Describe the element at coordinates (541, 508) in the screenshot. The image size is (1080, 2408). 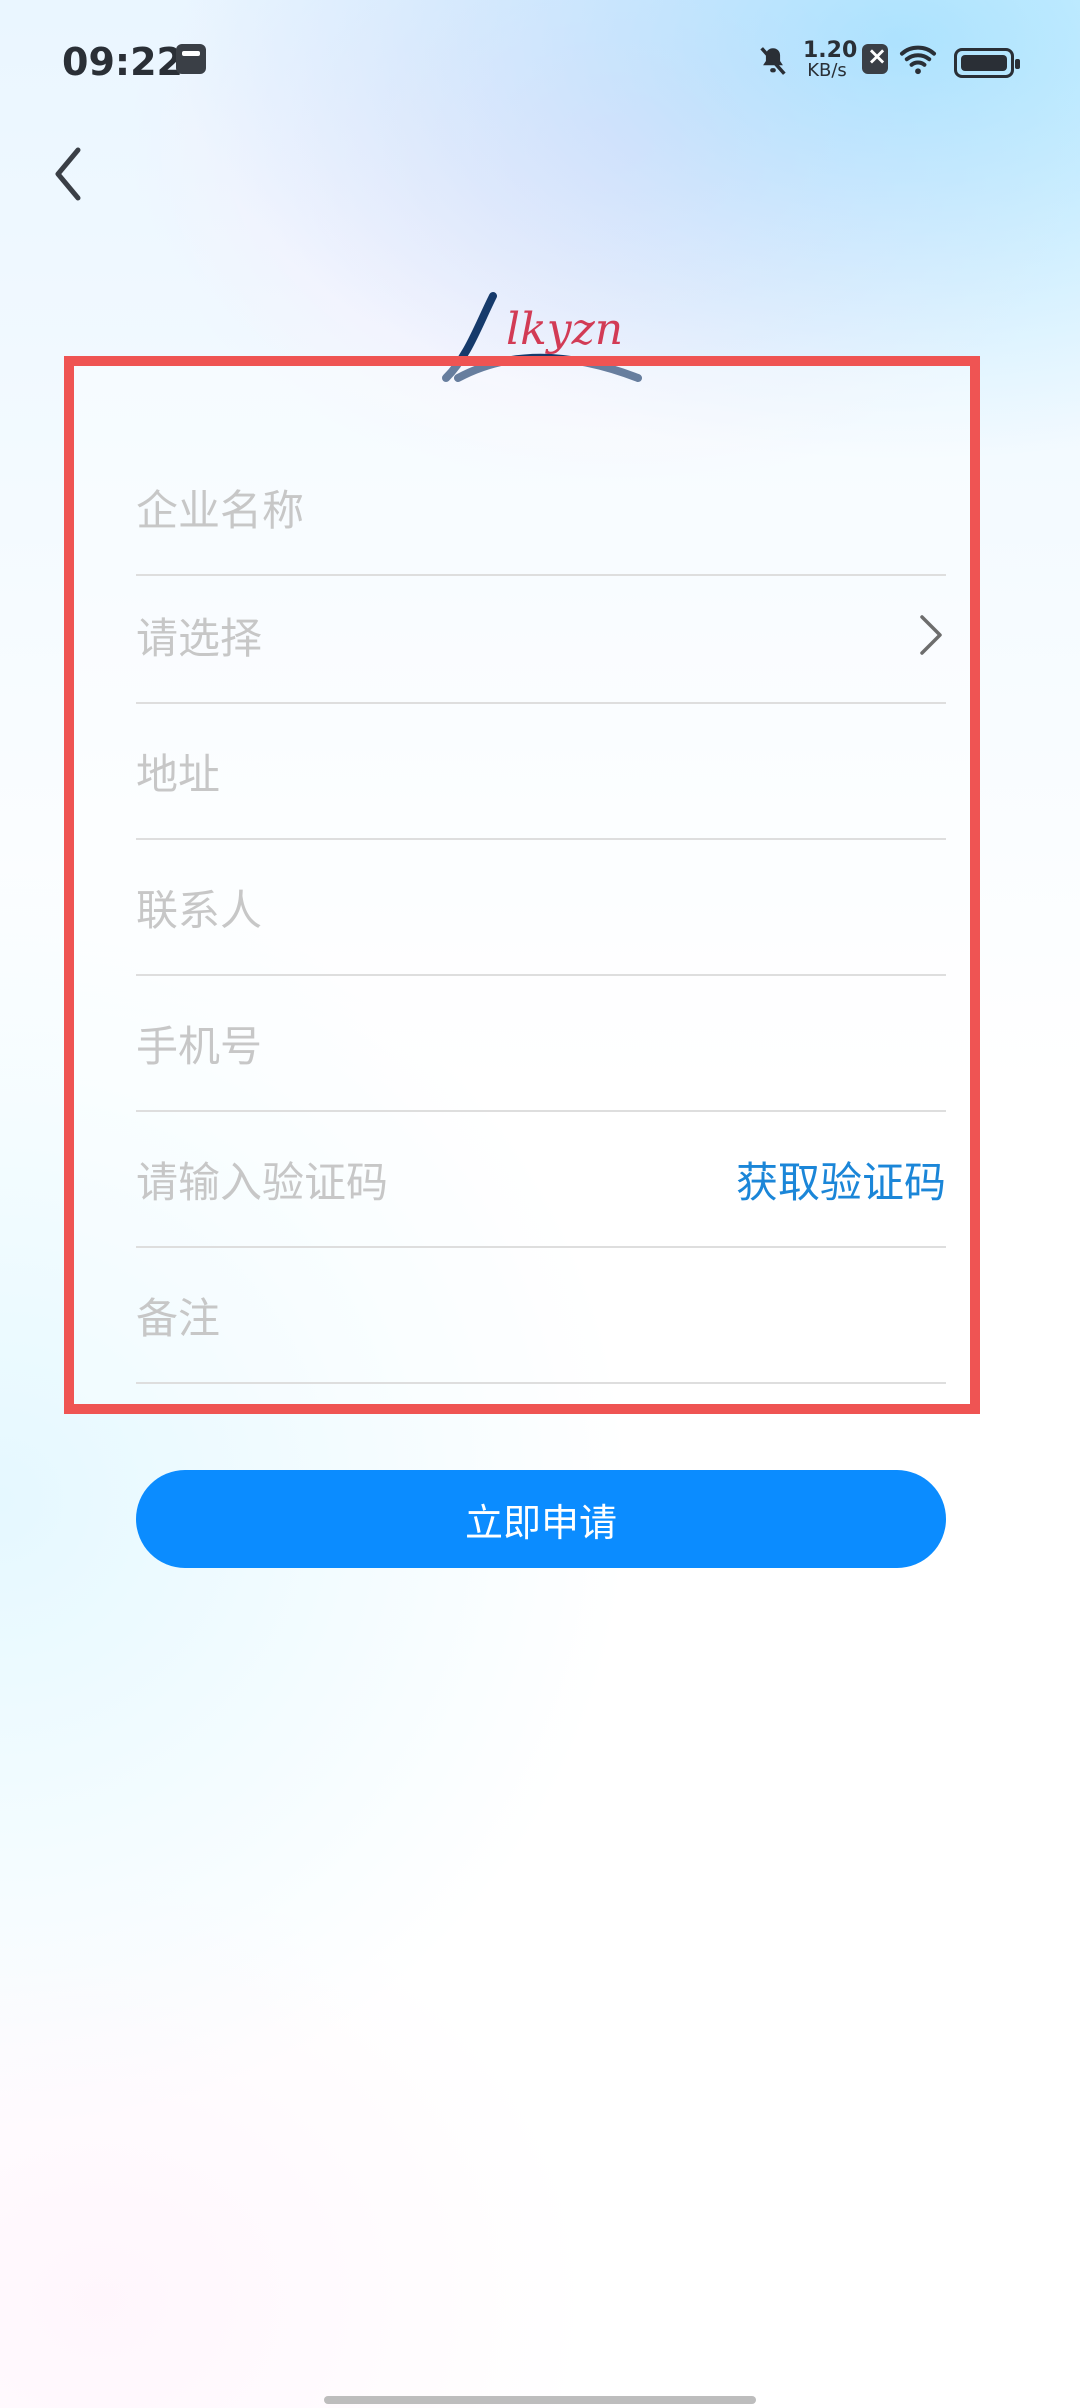
I see `company-name-field: 企业名称` at that location.